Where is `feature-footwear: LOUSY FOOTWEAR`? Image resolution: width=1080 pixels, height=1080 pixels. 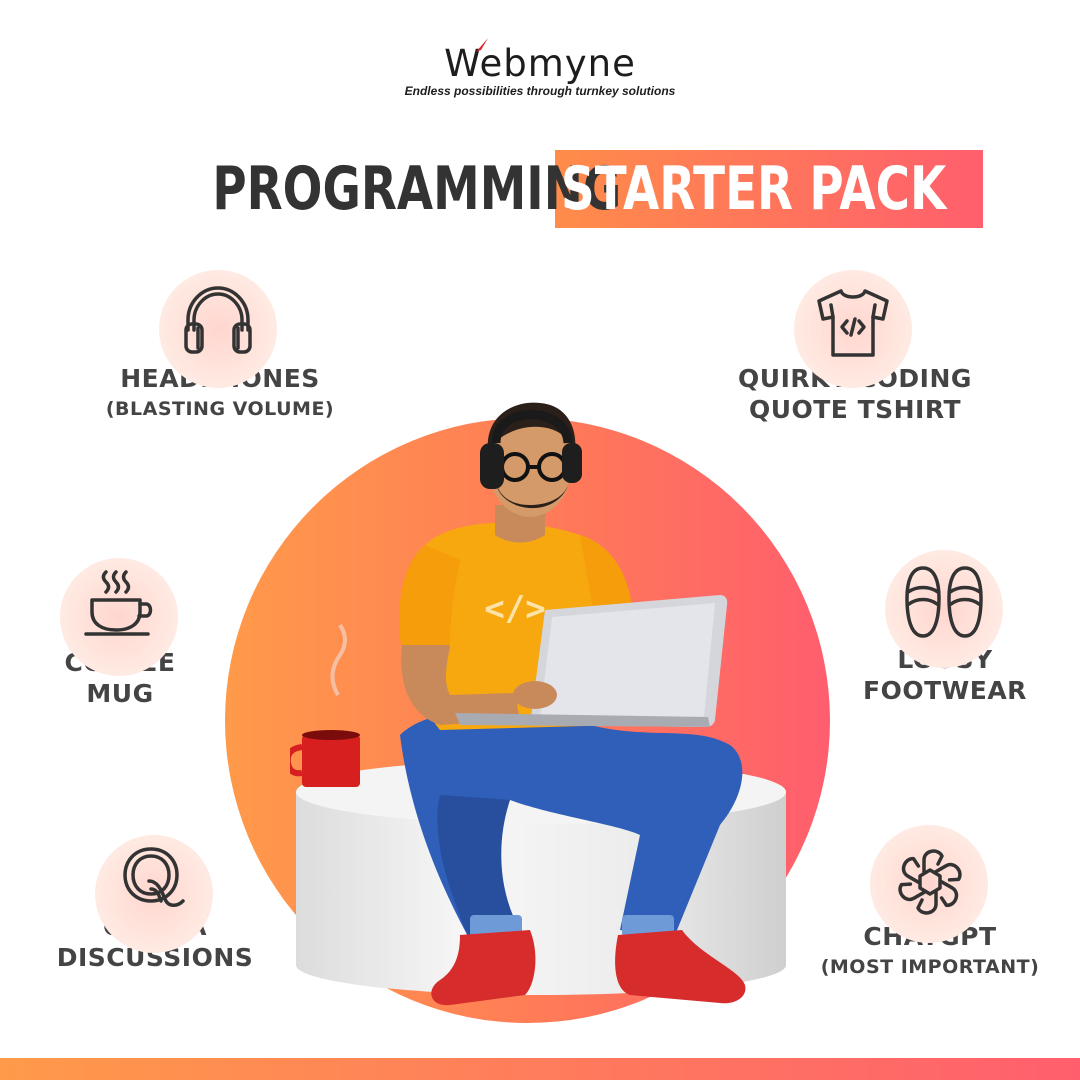 feature-footwear: LOUSY FOOTWEAR is located at coordinates (945, 628).